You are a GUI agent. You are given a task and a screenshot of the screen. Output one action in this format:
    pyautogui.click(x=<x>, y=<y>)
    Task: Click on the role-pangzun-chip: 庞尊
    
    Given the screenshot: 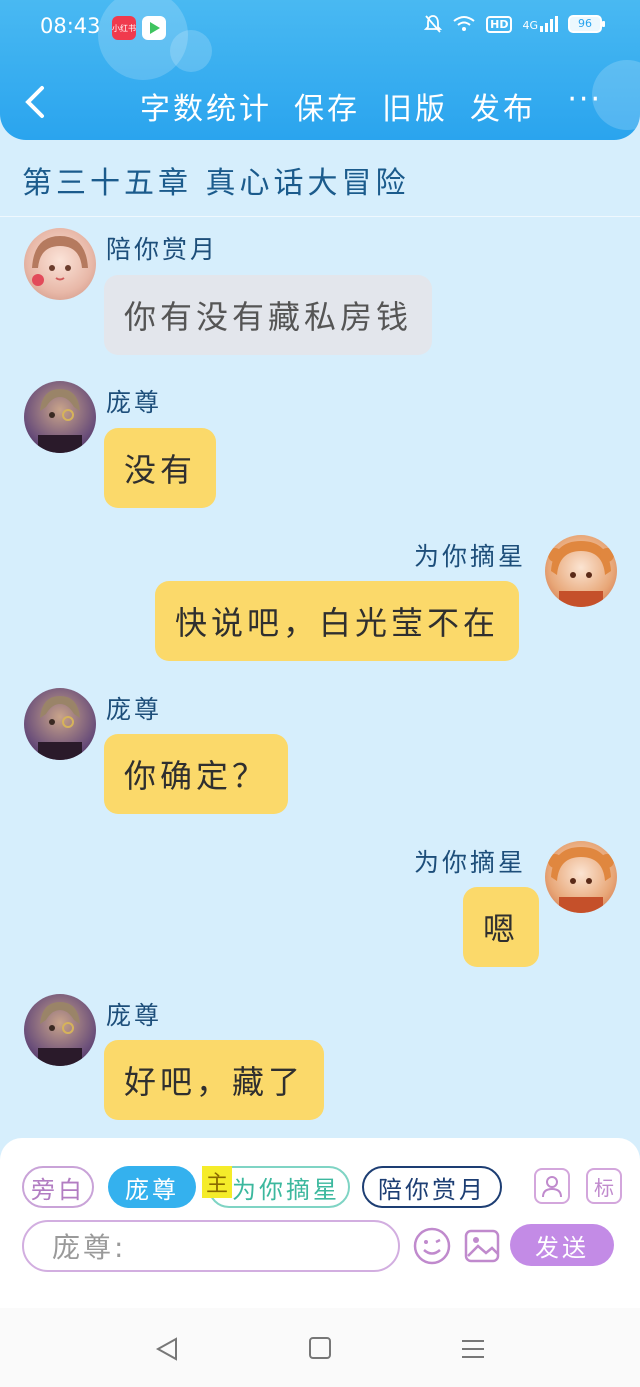 What is the action you would take?
    pyautogui.click(x=152, y=1187)
    